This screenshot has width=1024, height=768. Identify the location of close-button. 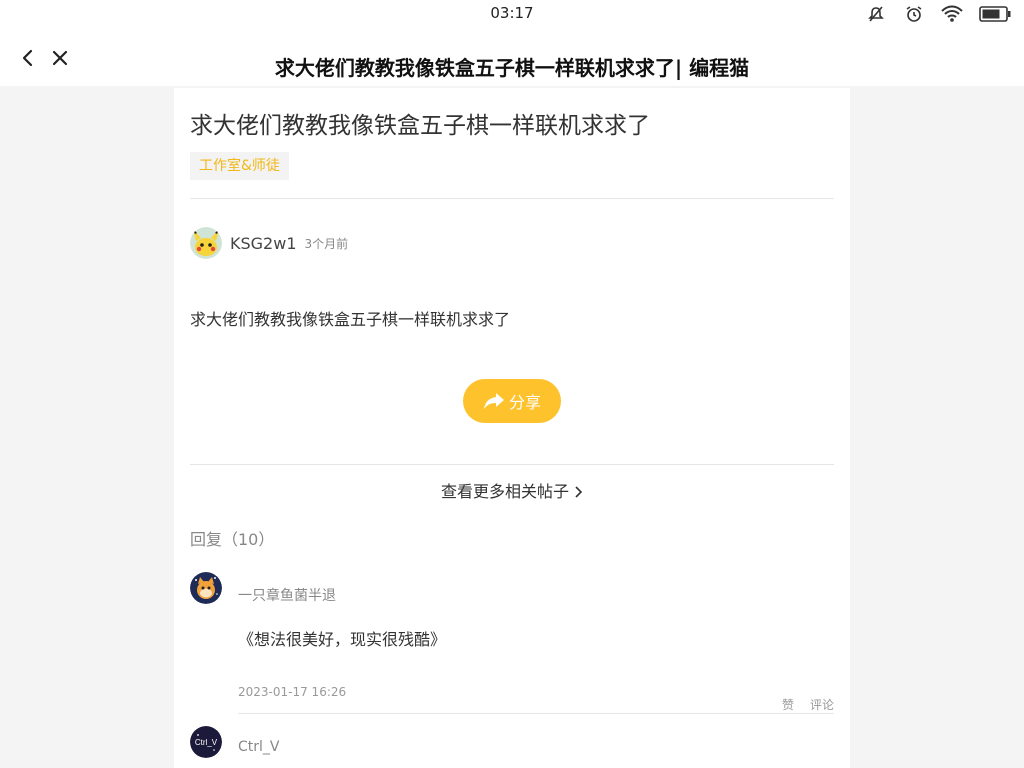
(60, 58).